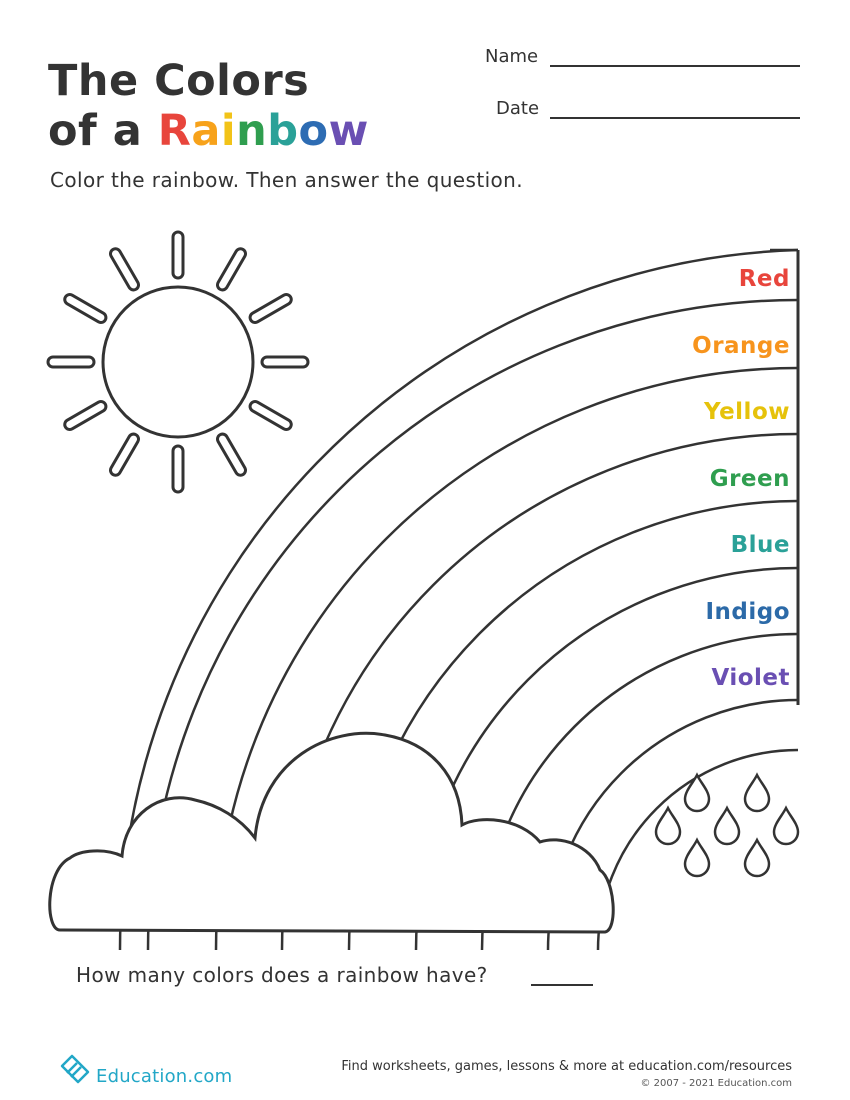 The image size is (850, 1100). What do you see at coordinates (741, 346) in the screenshot?
I see `band-label-orange: Orange` at bounding box center [741, 346].